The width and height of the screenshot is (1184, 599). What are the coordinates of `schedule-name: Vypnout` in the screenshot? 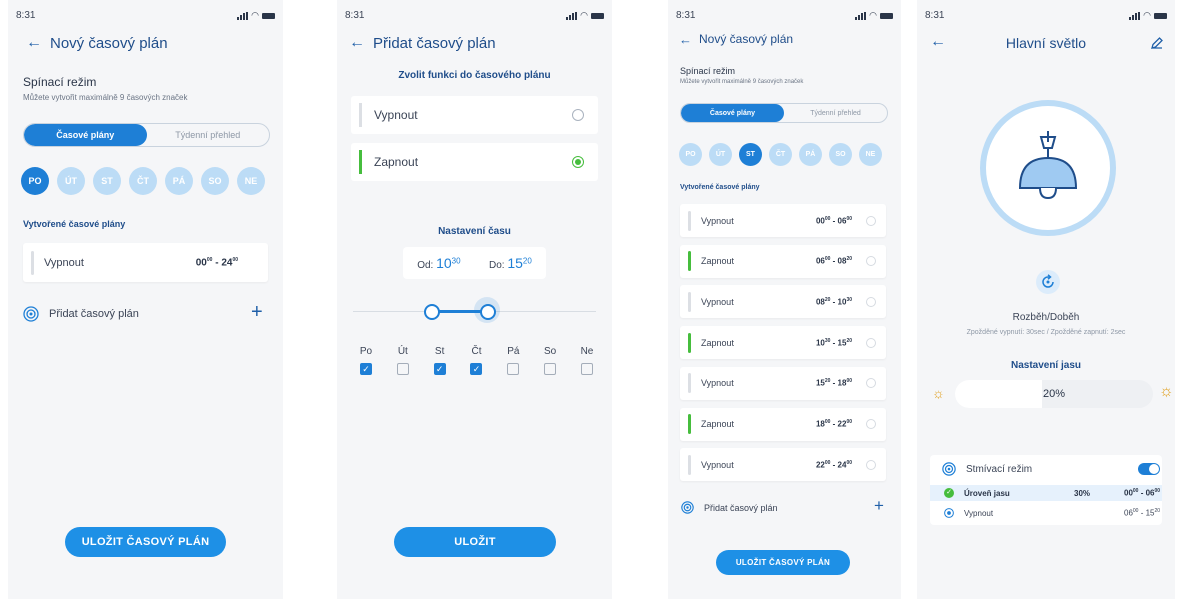 It's located at (717, 301).